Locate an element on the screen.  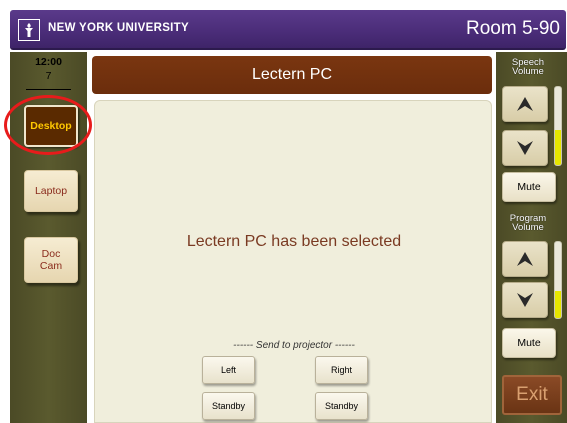
projector-right-button: Right is located at coordinates (341, 370).